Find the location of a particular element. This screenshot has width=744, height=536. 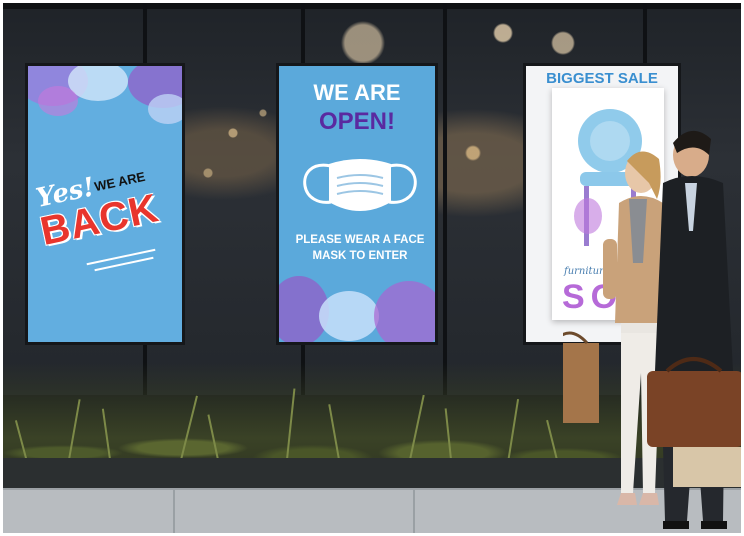

face-mask-icon is located at coordinates (360, 185).